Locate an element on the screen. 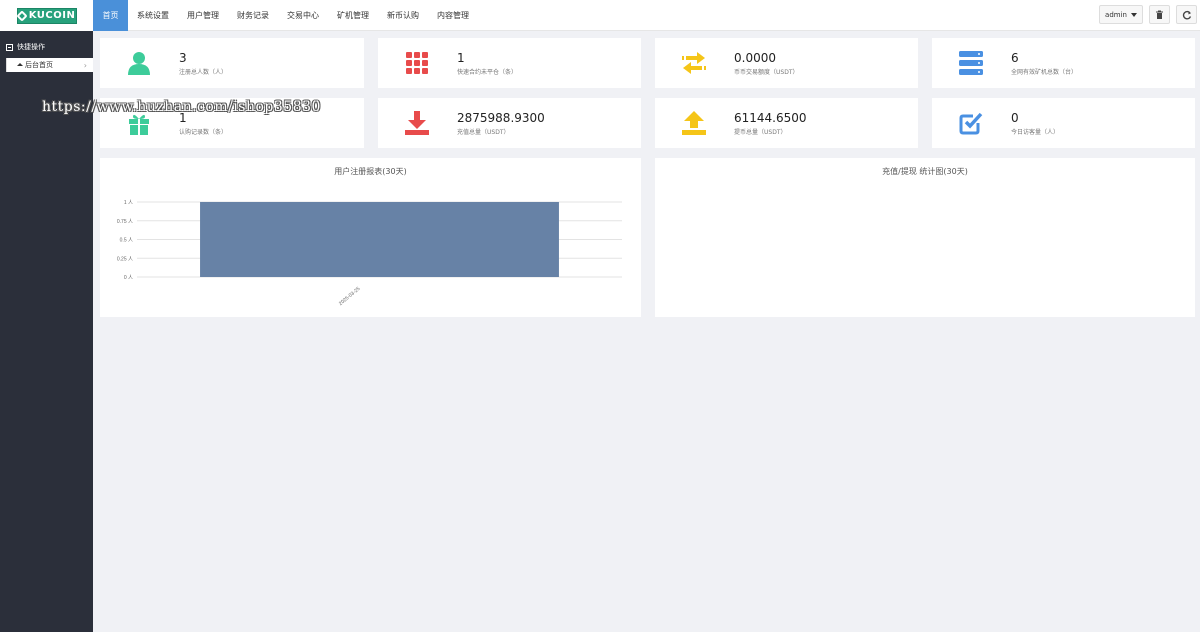  nav-trading-center: 交易中心 is located at coordinates (303, 15).